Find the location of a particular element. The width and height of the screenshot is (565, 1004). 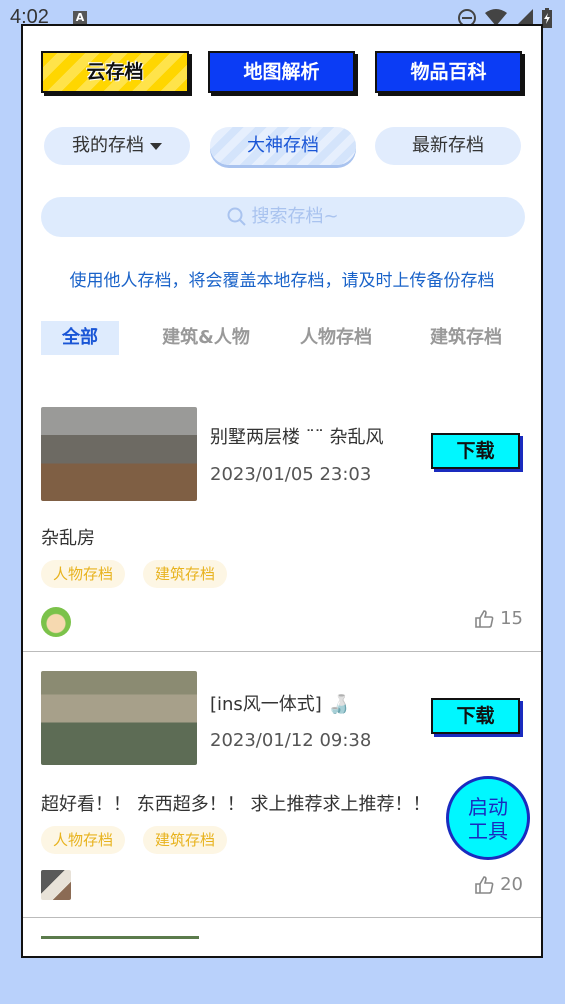

map-analysis-button: 地图解析 is located at coordinates (281, 72).